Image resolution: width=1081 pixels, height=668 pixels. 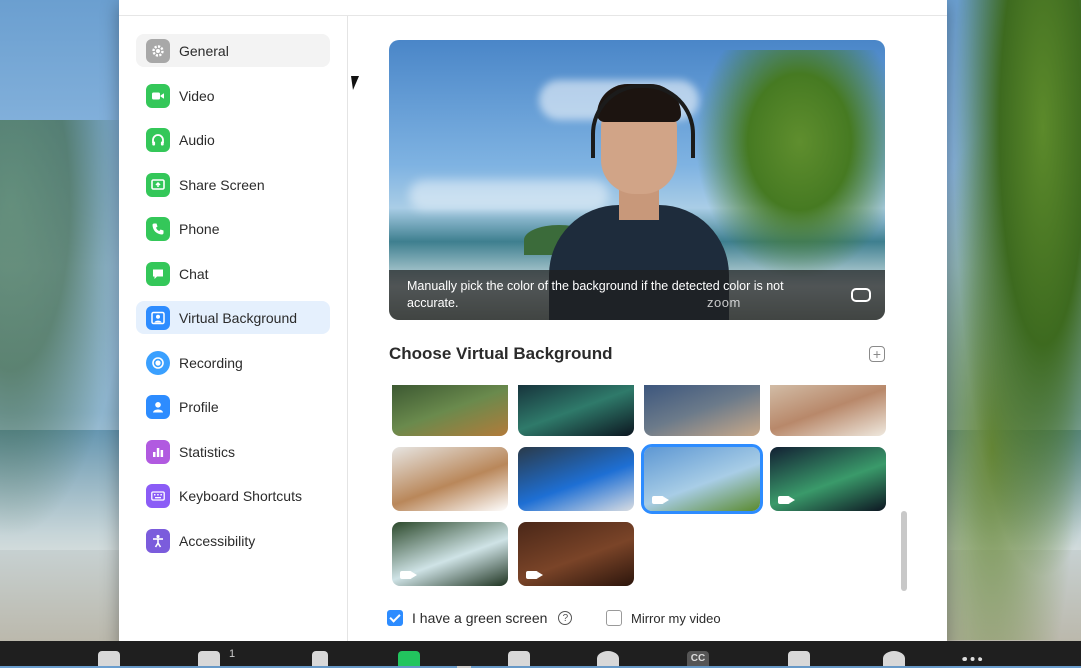 What do you see at coordinates (233, 228) in the screenshot?
I see `sidebar-item-phone: Phone` at bounding box center [233, 228].